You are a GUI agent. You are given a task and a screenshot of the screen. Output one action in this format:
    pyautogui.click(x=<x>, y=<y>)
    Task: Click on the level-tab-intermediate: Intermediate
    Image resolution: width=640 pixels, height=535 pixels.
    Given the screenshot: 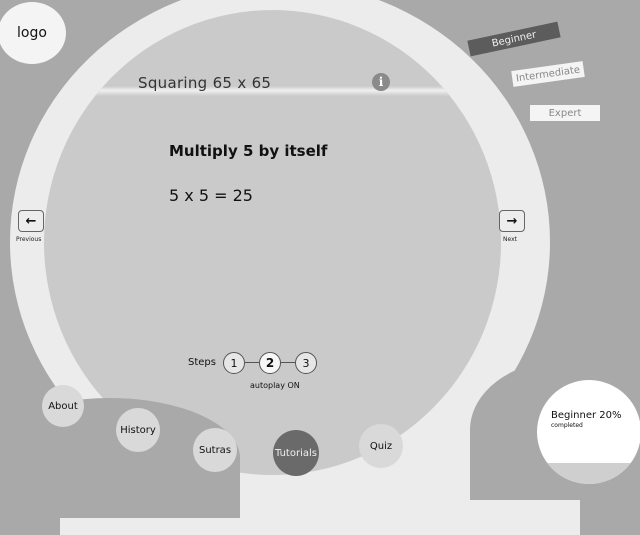 What is the action you would take?
    pyautogui.click(x=548, y=74)
    